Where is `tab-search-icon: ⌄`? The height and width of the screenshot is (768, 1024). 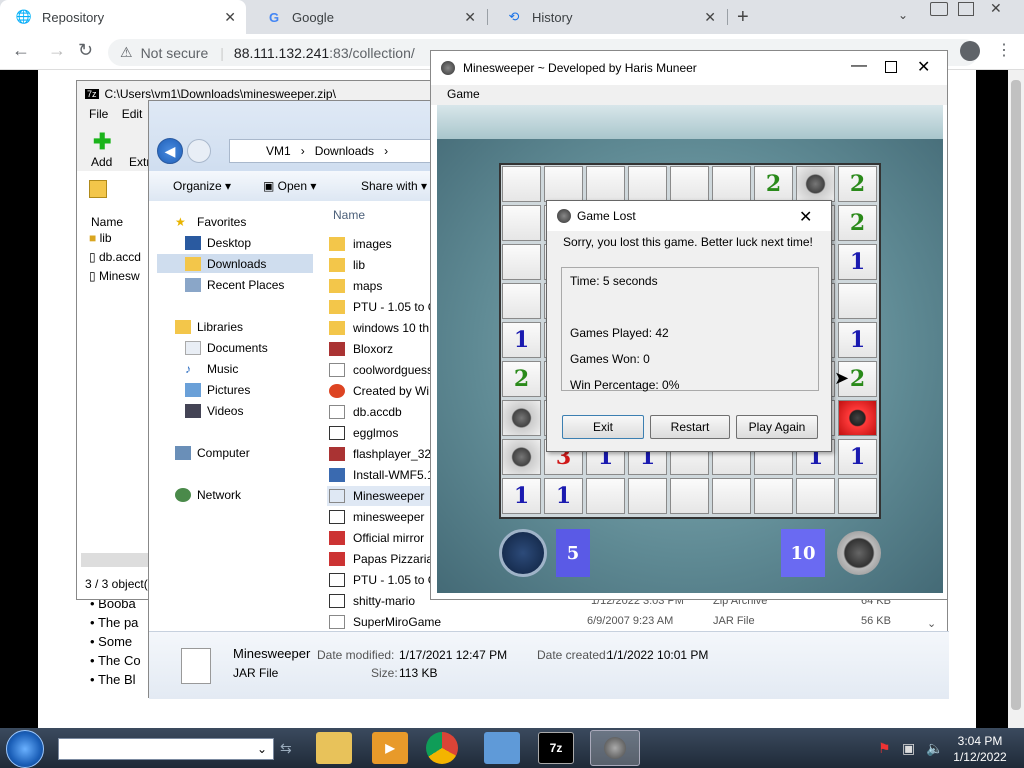
tab-search-icon: ⌄ is located at coordinates (903, 15).